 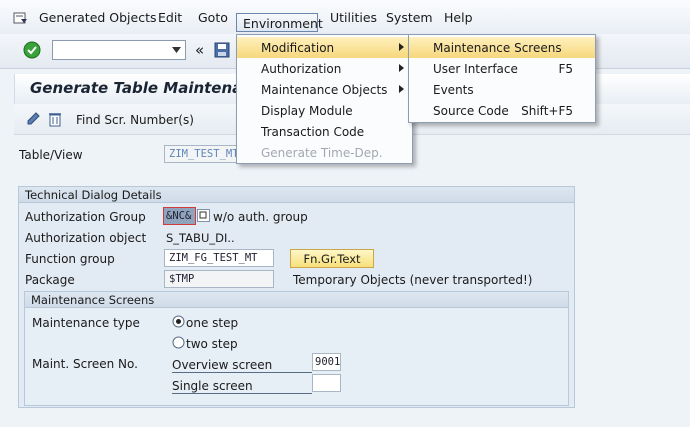 What do you see at coordinates (55, 119) in the screenshot?
I see `trash-icon` at bounding box center [55, 119].